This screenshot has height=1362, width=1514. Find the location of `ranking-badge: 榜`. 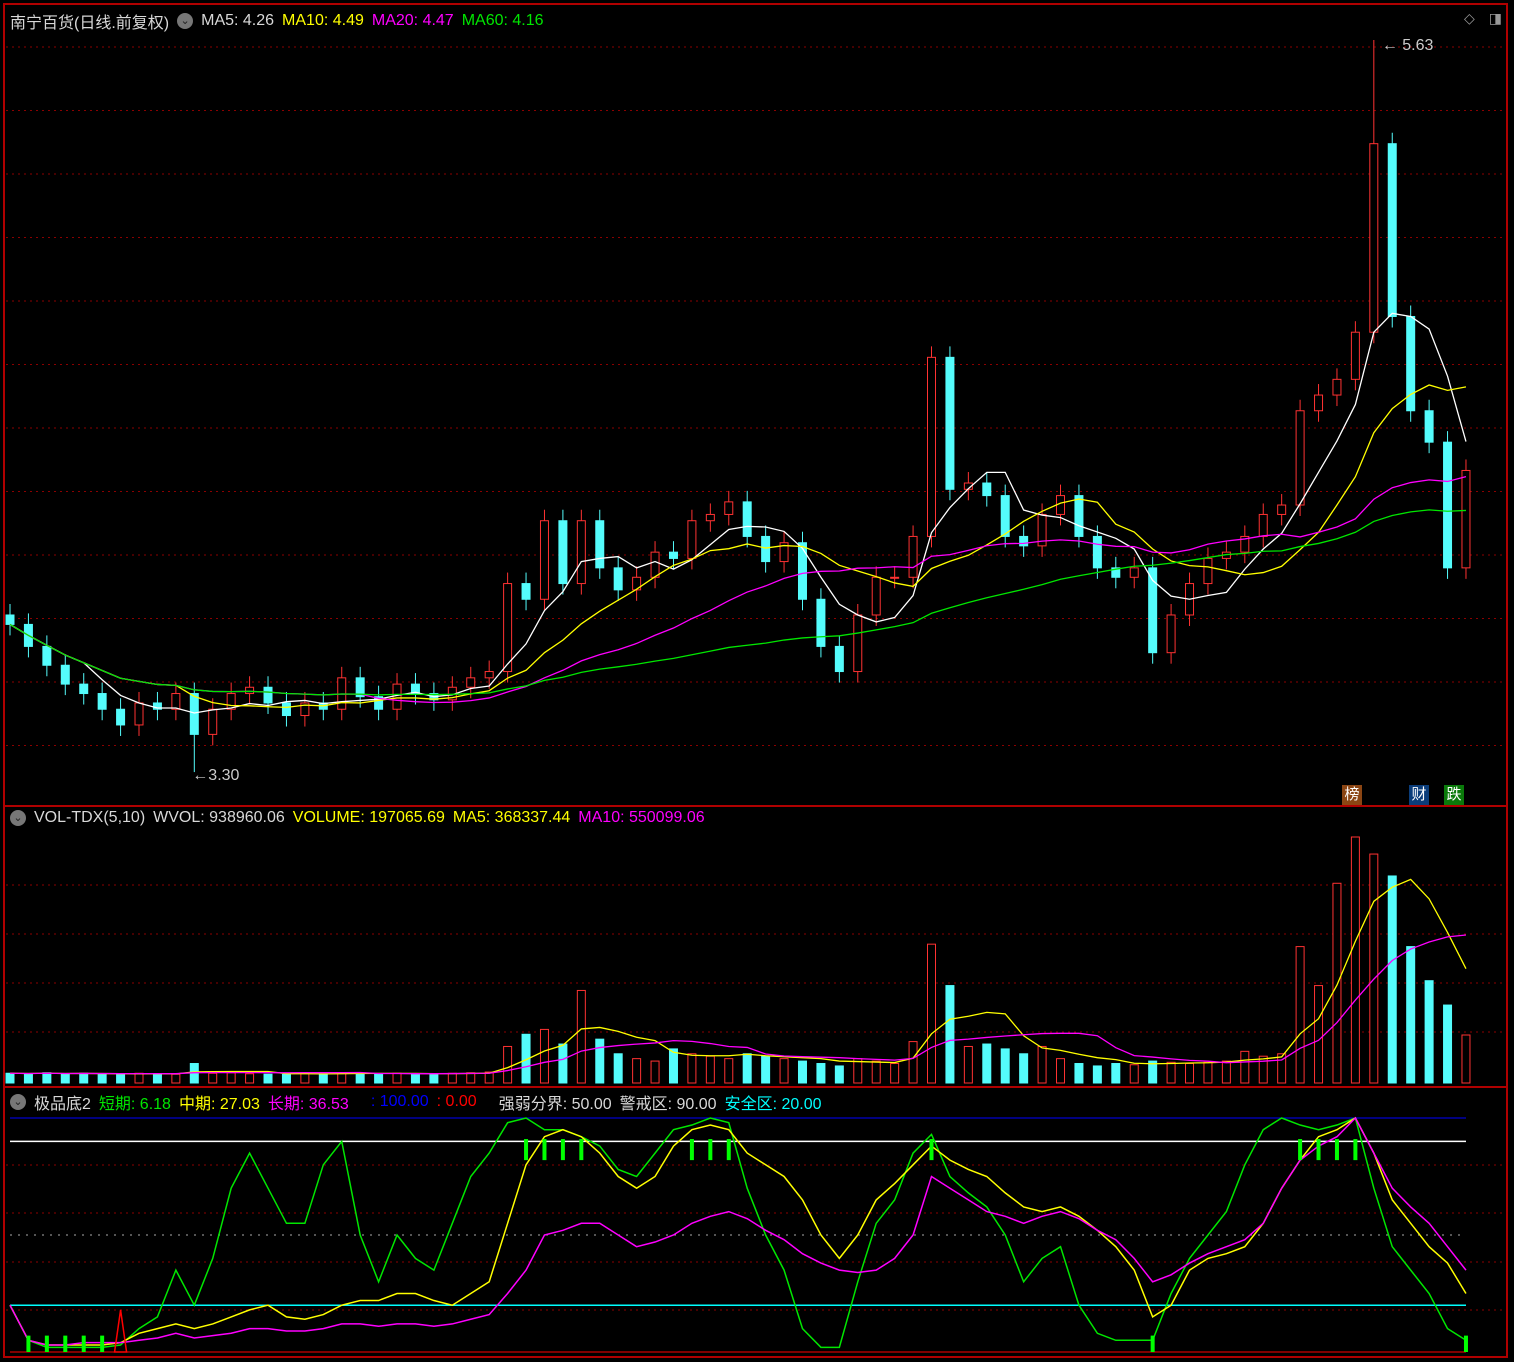

ranking-badge: 榜 is located at coordinates (1352, 795).